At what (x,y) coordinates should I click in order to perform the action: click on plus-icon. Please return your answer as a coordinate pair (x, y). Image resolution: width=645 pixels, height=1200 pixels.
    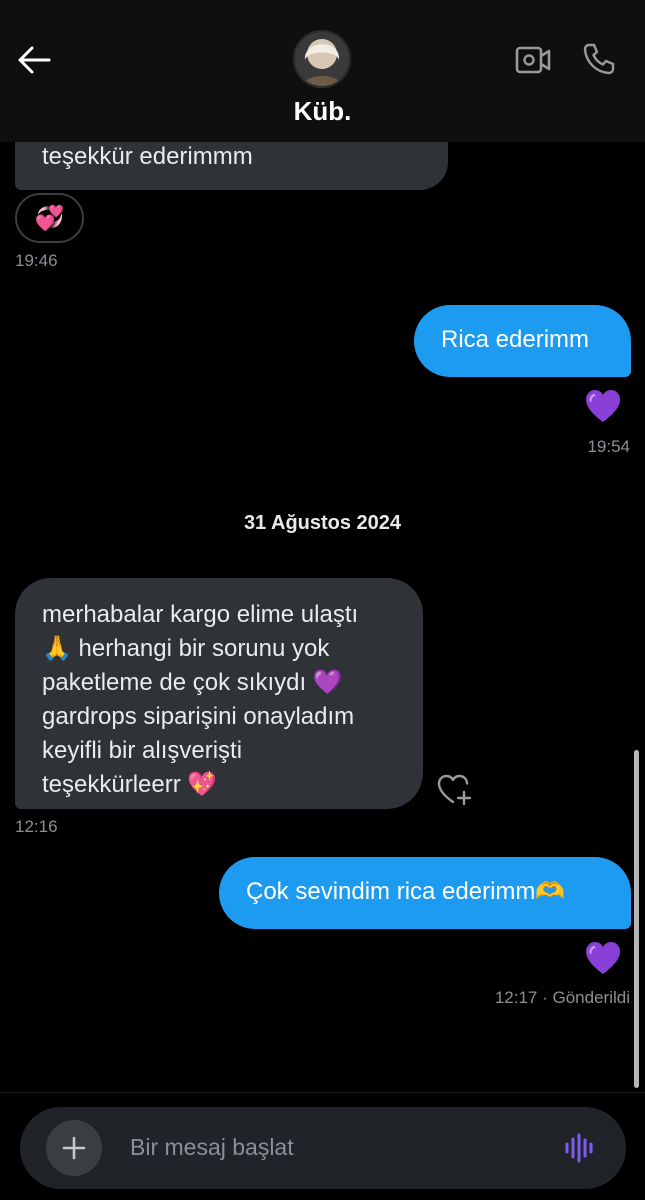
    Looking at the image, I should click on (74, 1148).